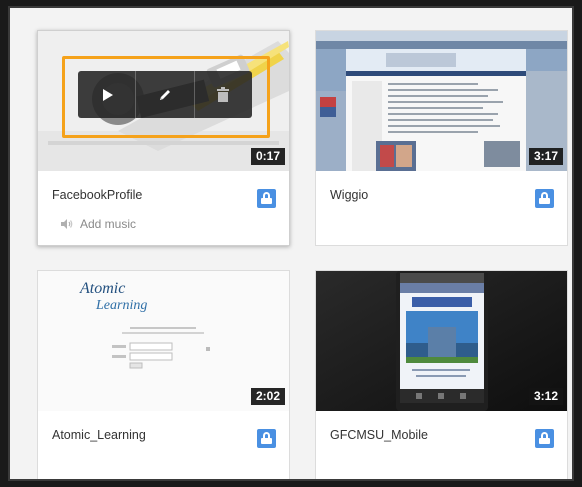 The width and height of the screenshot is (582, 487). I want to click on delete-button, so click(223, 94).